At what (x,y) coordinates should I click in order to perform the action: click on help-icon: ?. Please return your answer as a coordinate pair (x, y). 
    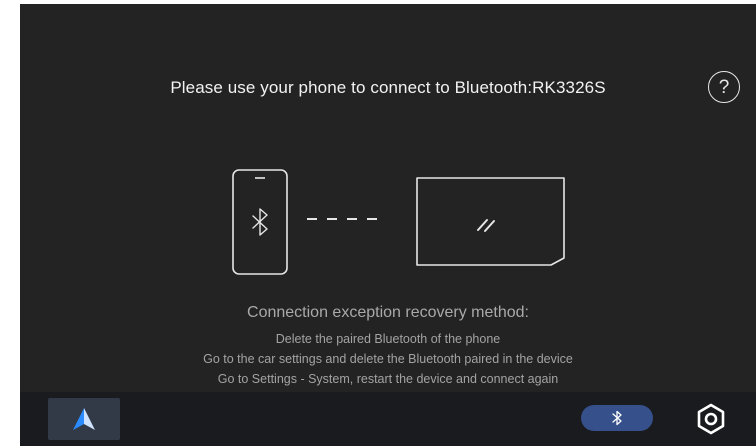
    Looking at the image, I should click on (724, 87).